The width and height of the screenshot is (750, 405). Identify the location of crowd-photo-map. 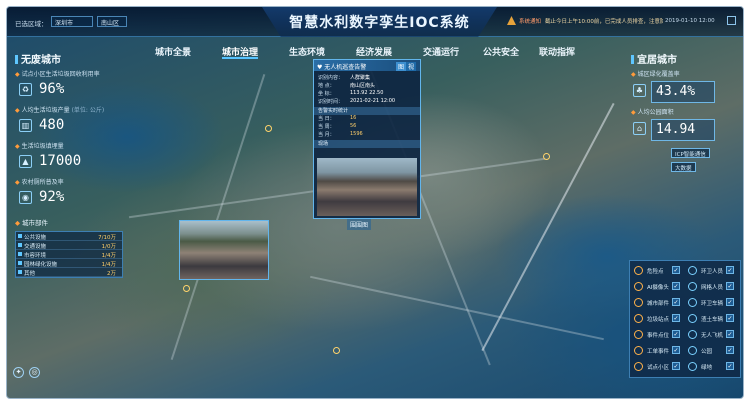
(224, 250).